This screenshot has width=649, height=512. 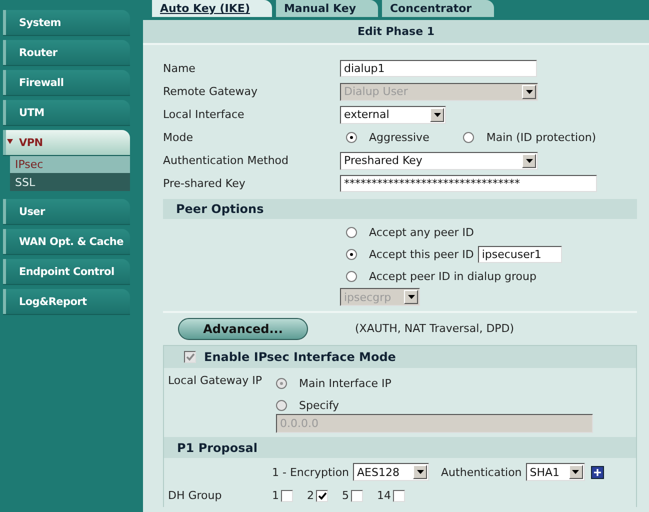 What do you see at coordinates (399, 137) in the screenshot?
I see `radio-label: Aggressive` at bounding box center [399, 137].